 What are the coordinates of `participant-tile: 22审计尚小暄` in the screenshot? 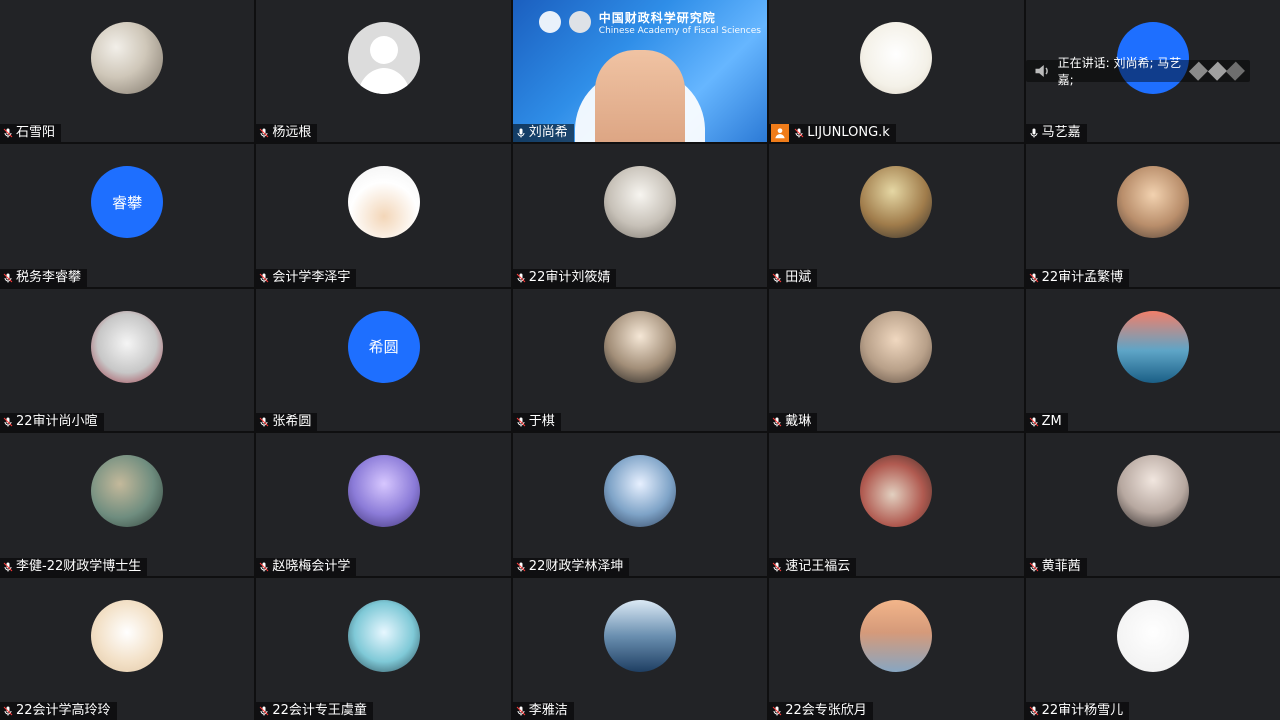 It's located at (127, 360).